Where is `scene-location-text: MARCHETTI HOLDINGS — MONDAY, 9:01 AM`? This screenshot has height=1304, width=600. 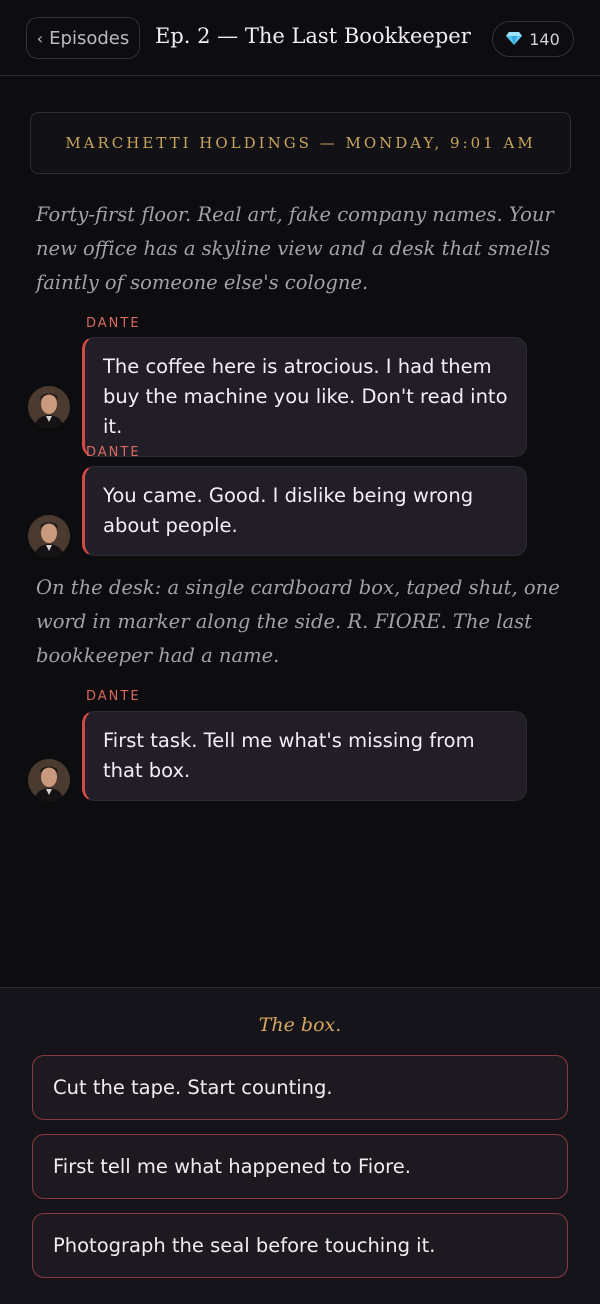 scene-location-text: MARCHETTI HOLDINGS — MONDAY, 9:01 AM is located at coordinates (300, 142).